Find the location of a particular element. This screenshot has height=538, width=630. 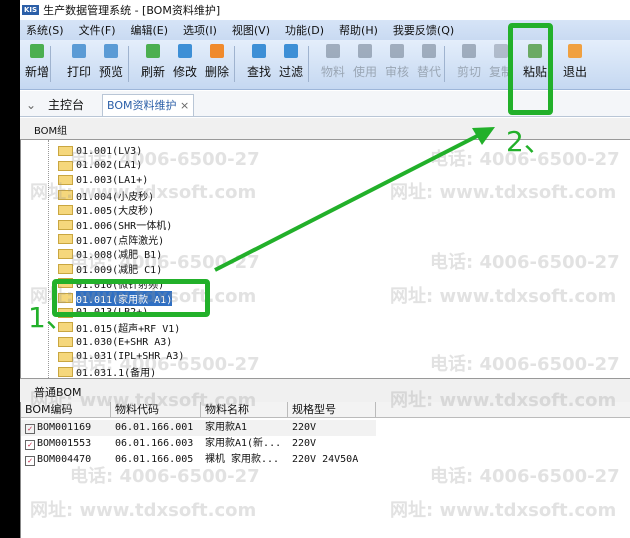

column-header: 规格型号 is located at coordinates (332, 410).